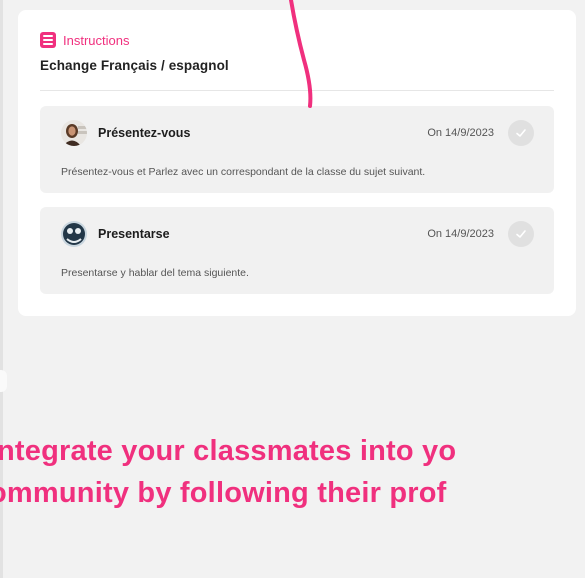 This screenshot has width=585, height=578. Describe the element at coordinates (155, 273) in the screenshot. I see `task-description: Presentarse y hablar del tema siguiente.` at that location.